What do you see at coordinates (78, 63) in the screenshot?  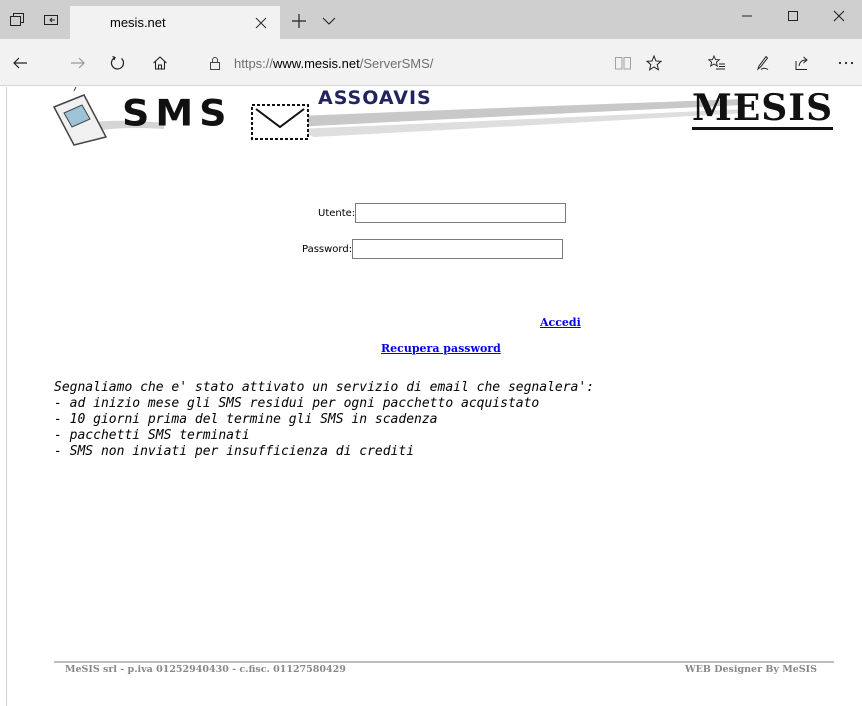 I see `forward-arrow-icon` at bounding box center [78, 63].